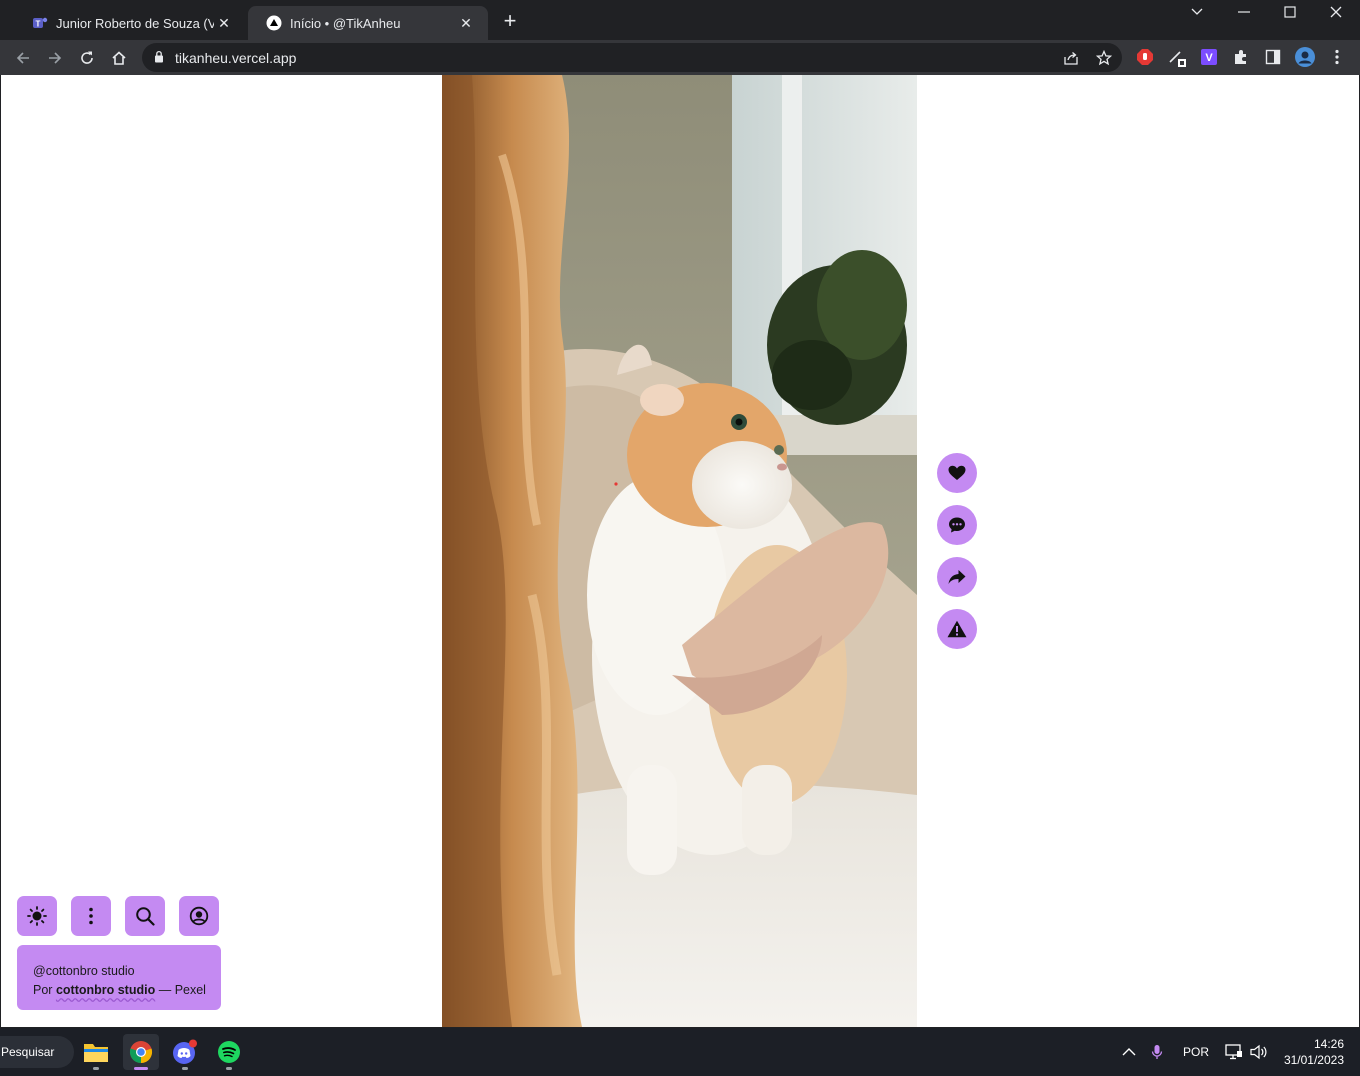 The height and width of the screenshot is (1076, 1360). What do you see at coordinates (1336, 12) in the screenshot?
I see `close-window-icon` at bounding box center [1336, 12].